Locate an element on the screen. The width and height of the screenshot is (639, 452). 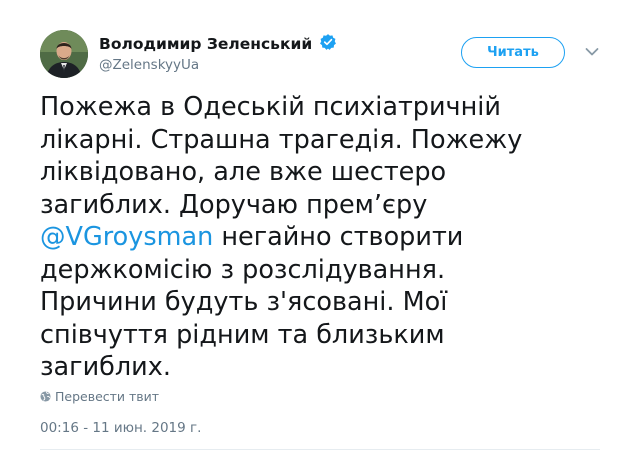
author-info: Володимир Зеленський @ZelenskyyUa is located at coordinates (218, 53).